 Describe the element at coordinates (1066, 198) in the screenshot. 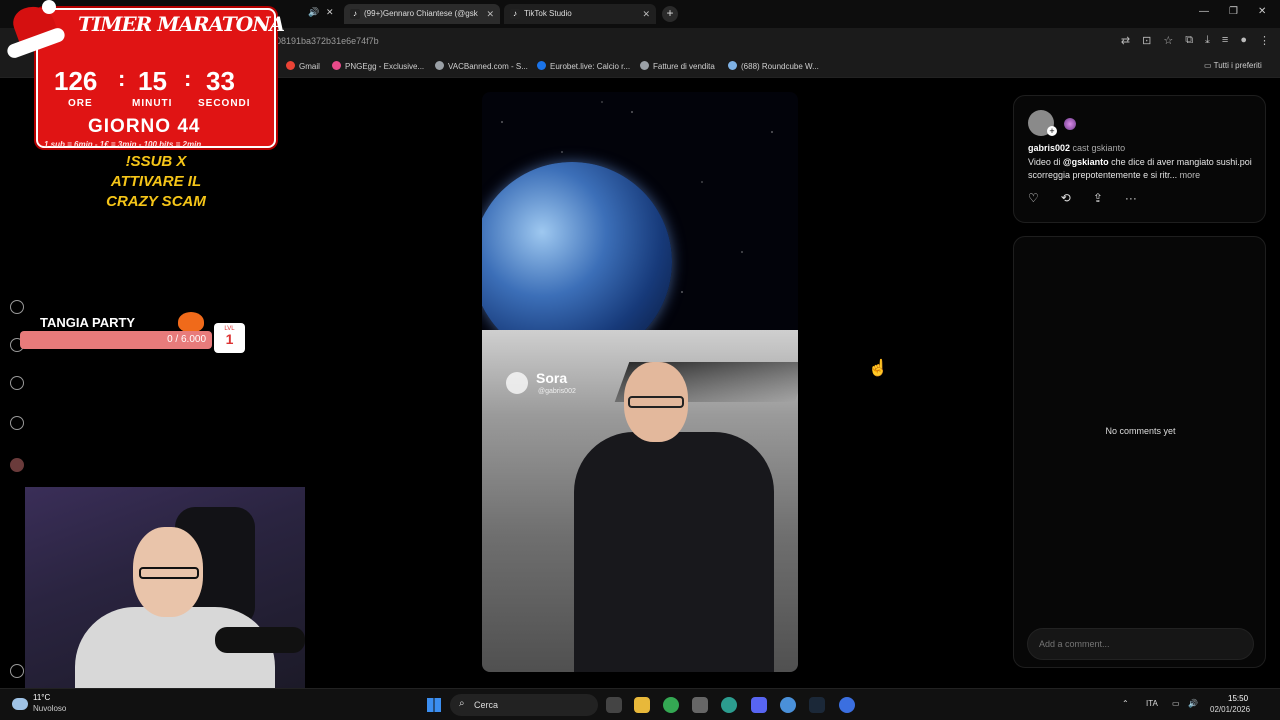

I see `remix-icon: ⟲` at that location.